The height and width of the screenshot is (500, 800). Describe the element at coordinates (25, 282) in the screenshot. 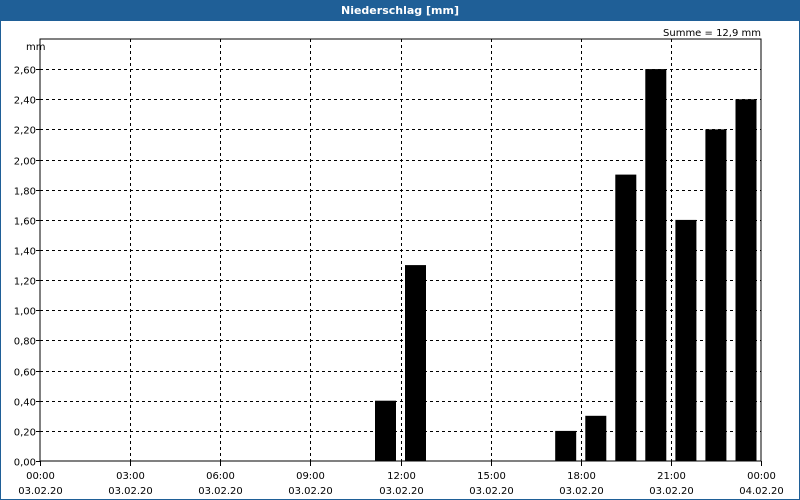

I see `y-tick-label: 1,20` at that location.